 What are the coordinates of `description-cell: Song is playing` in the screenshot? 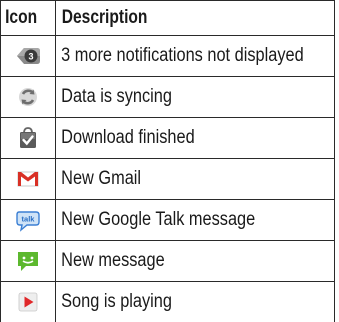 It's located at (195, 302).